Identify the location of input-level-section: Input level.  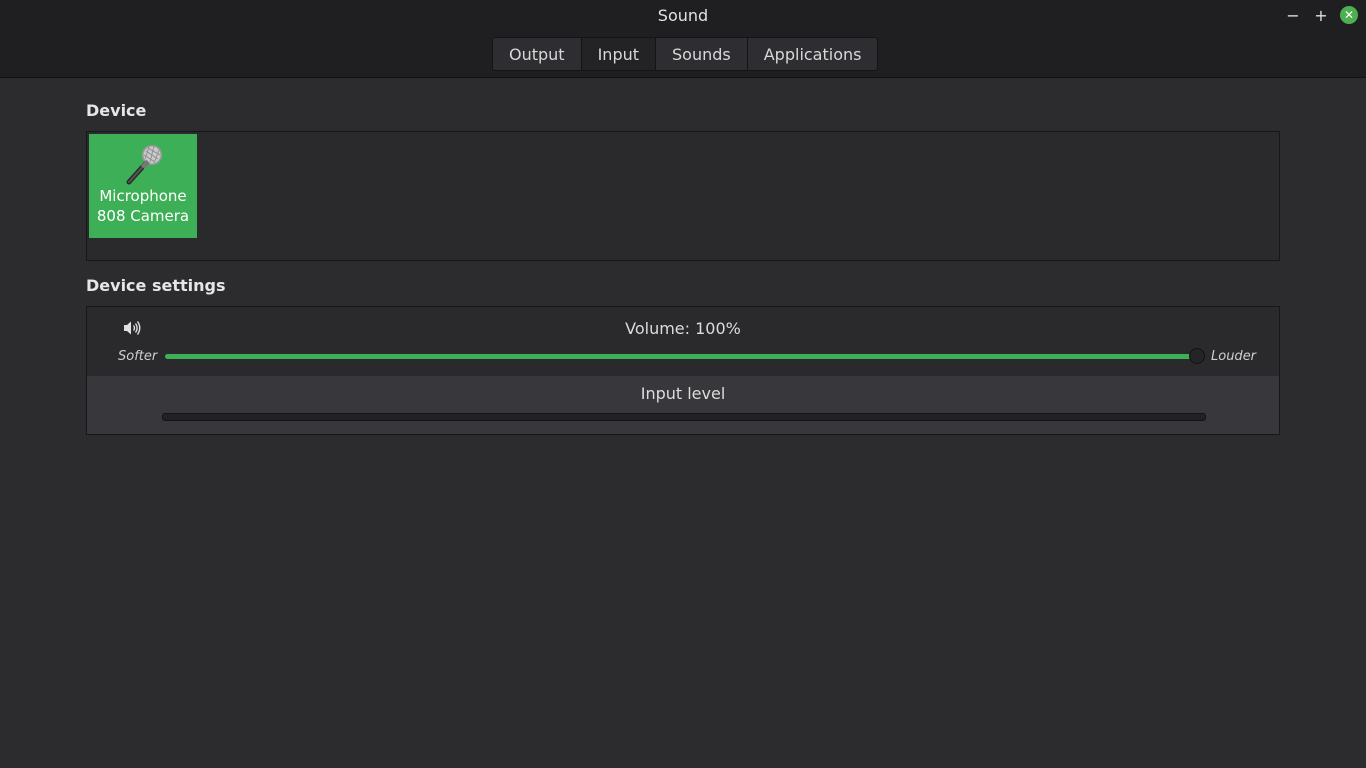
(683, 405).